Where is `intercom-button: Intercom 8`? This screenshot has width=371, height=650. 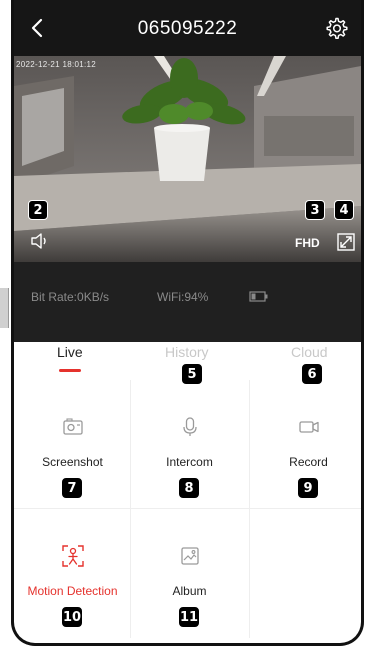 intercom-button: Intercom 8 is located at coordinates (189, 444).